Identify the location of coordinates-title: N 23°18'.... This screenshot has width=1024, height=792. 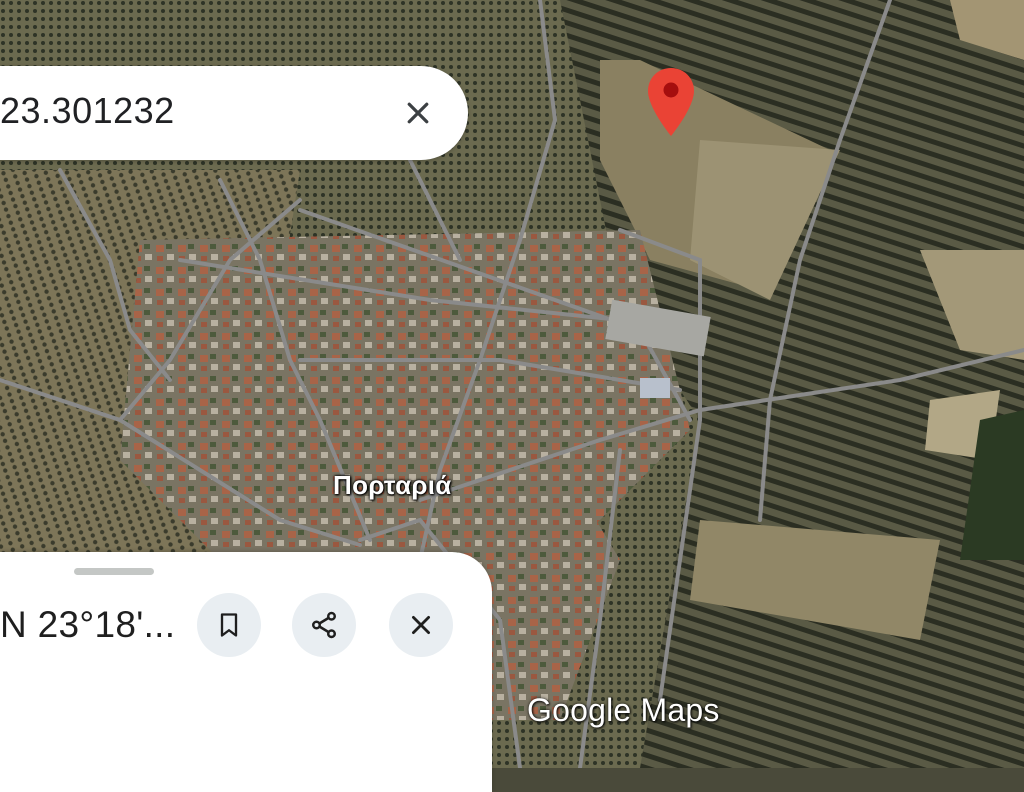
(88, 624).